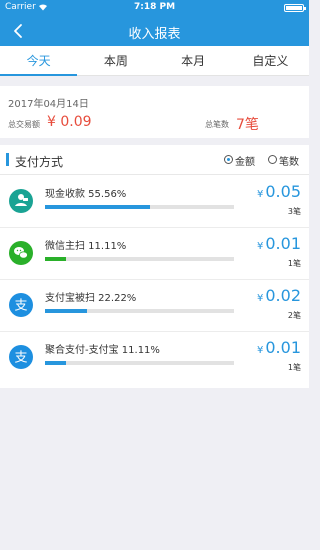 This screenshot has height=550, width=320. I want to click on payment-amount: ¥0.02, so click(279, 295).